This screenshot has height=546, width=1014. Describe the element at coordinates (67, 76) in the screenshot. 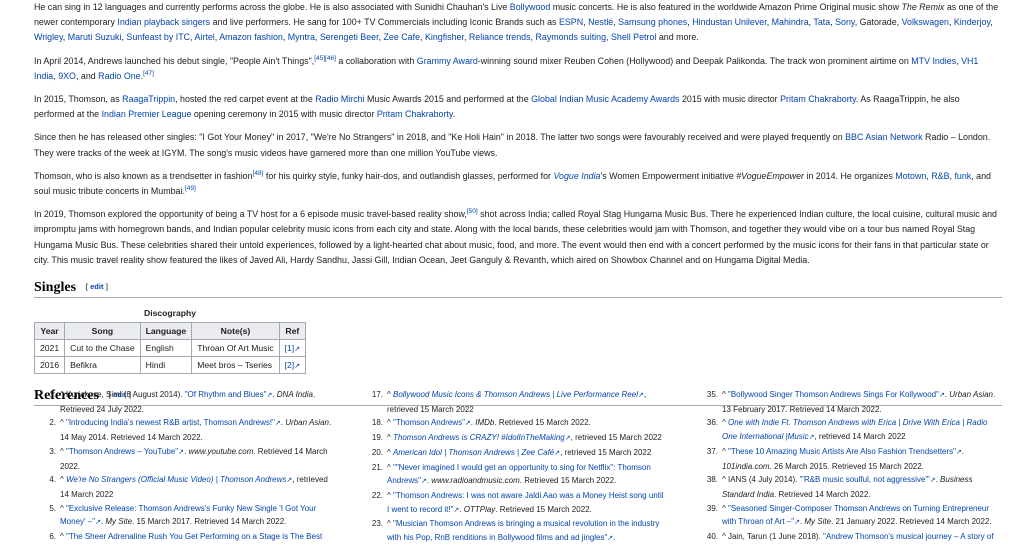

I see `inline-link: 9XO` at that location.